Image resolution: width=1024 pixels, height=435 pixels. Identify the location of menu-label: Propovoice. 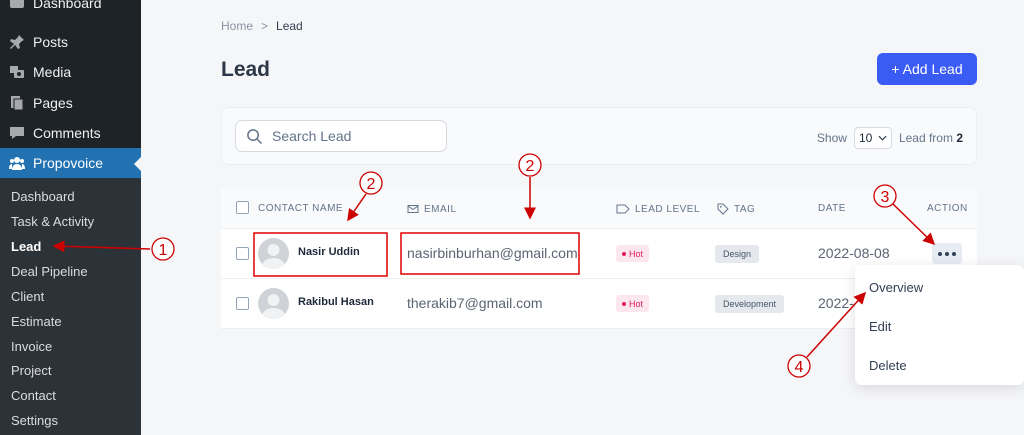
(68, 163).